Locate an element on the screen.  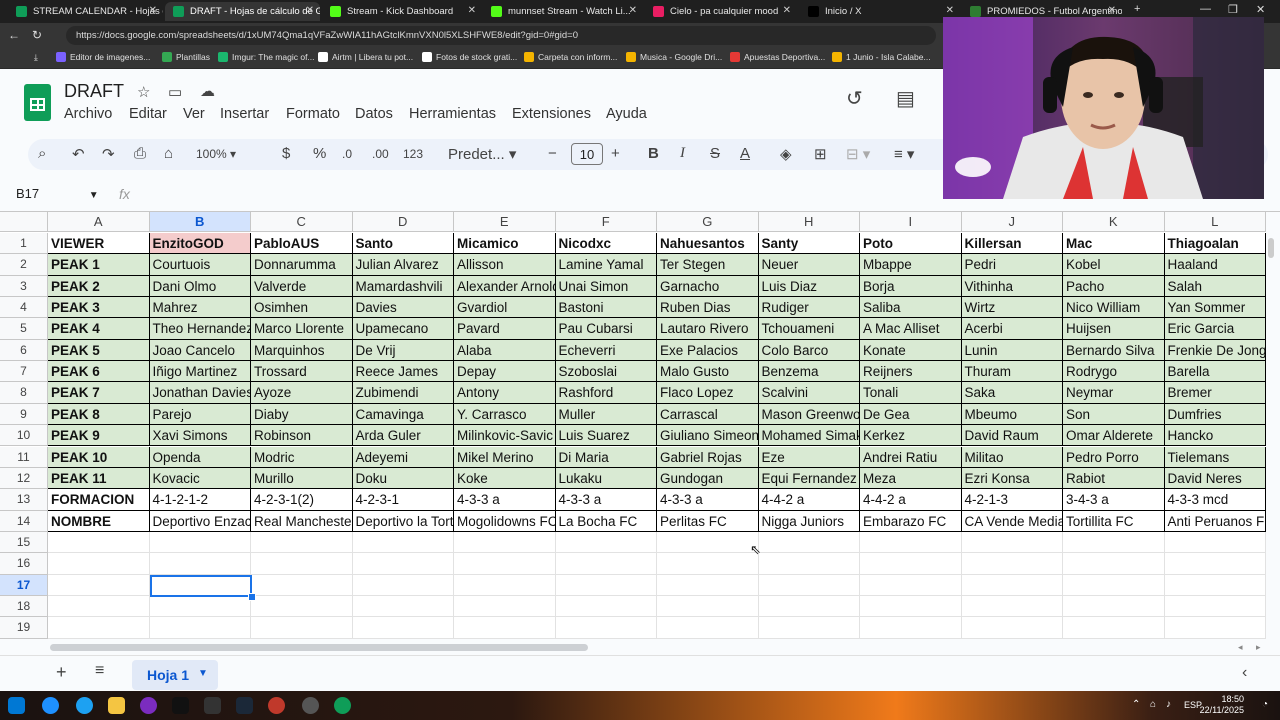
cell-j10: David Raum is located at coordinates (1012, 436).